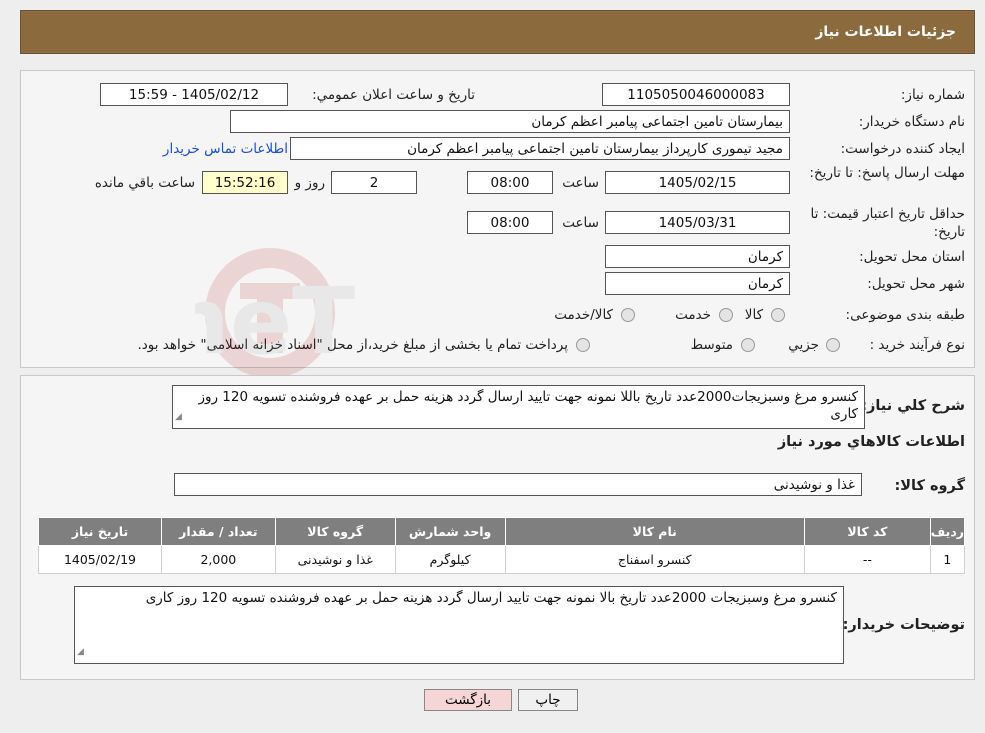 This screenshot has width=985, height=733. I want to click on reply-deadline-time-label: ساعت, so click(580, 183).